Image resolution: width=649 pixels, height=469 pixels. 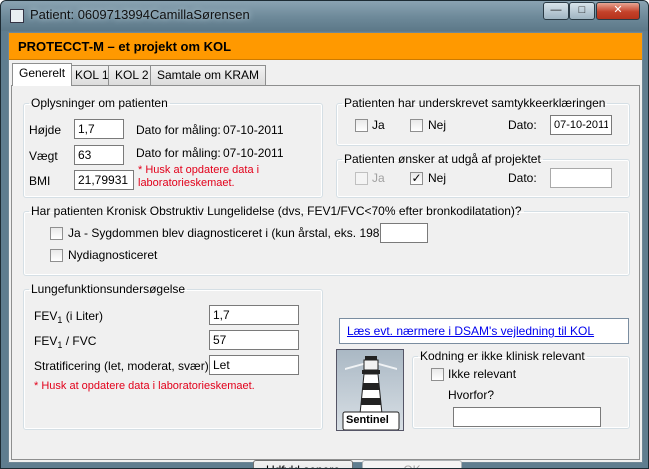 I want to click on consent-yes-label: Ja, so click(x=378, y=125).